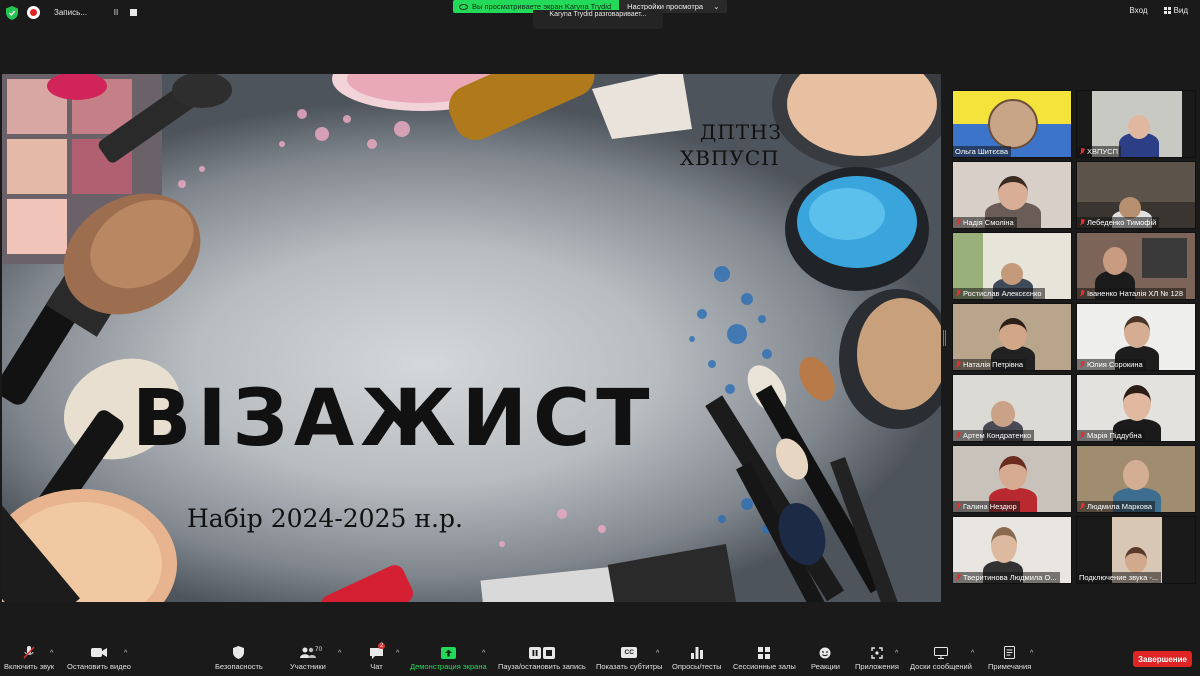 The height and width of the screenshot is (676, 1200). What do you see at coordinates (1012, 408) in the screenshot?
I see `participant-tile: Артем Кондратенко` at bounding box center [1012, 408].